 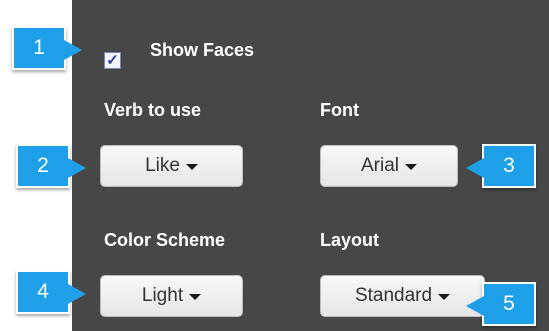 I want to click on layout-value: Standard, so click(x=393, y=295).